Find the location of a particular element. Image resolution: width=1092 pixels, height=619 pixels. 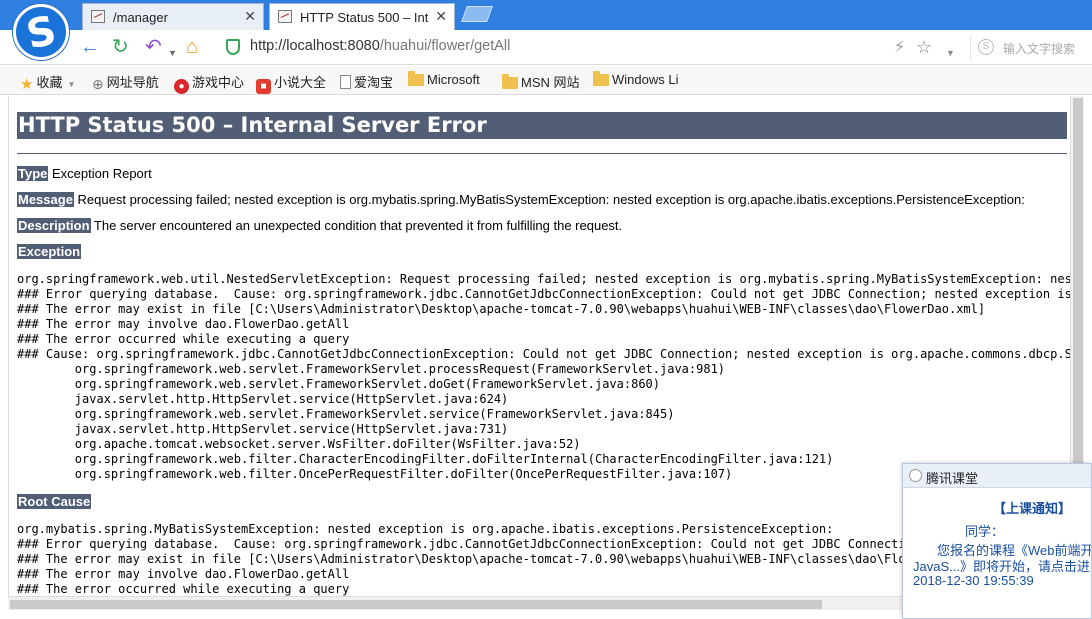

divider is located at coordinates (542, 153).